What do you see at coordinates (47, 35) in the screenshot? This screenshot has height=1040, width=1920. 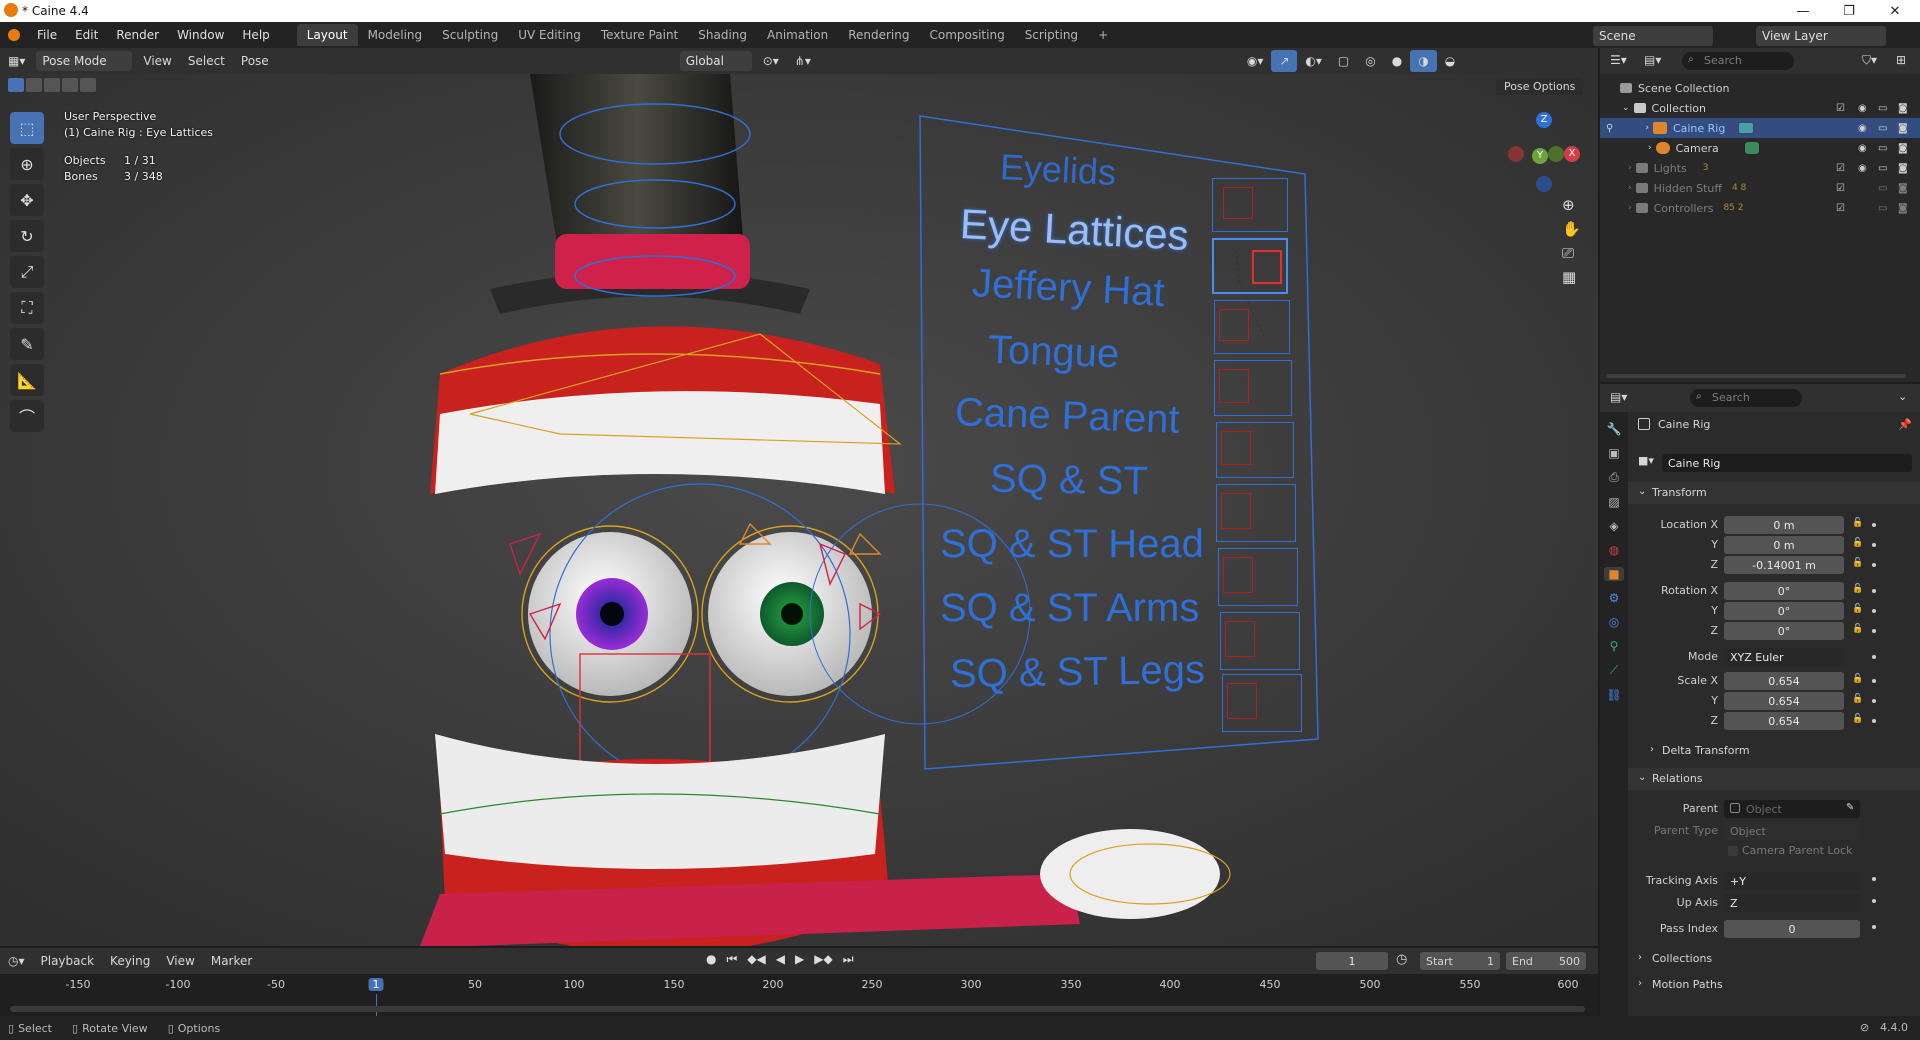 I see `menu-file: File` at bounding box center [47, 35].